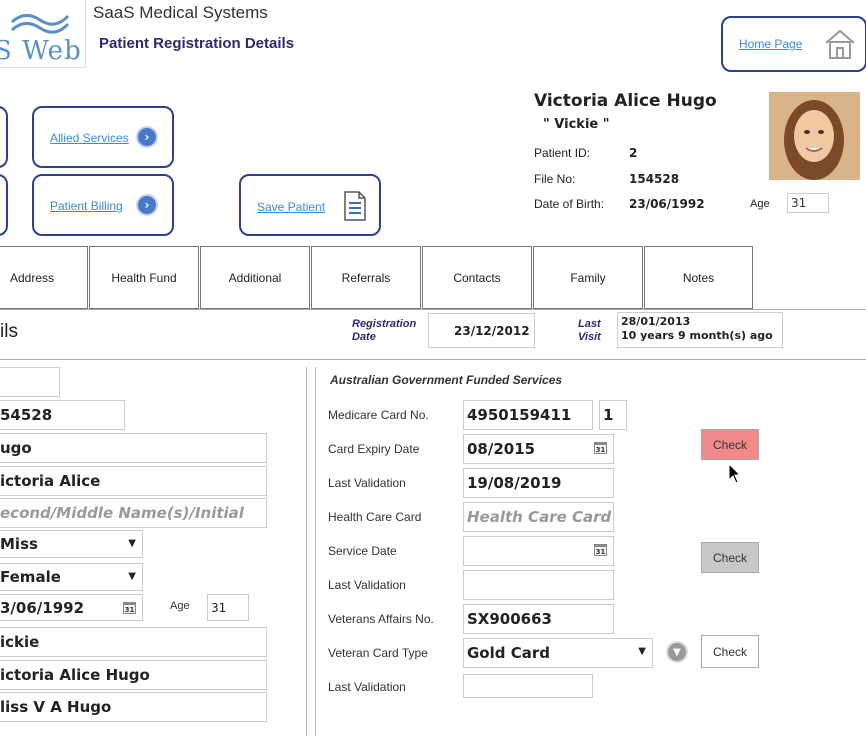 This screenshot has width=866, height=736. What do you see at coordinates (40, 24) in the screenshot?
I see `wave-icon` at bounding box center [40, 24].